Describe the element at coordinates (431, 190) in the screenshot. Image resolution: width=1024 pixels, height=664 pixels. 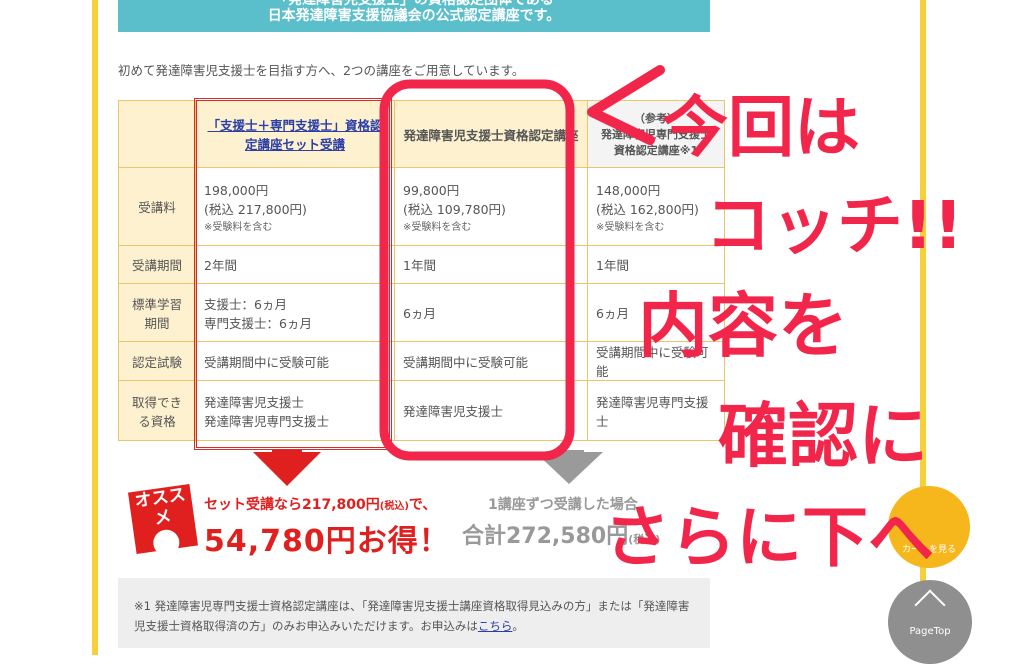
I see `price: 99,800円` at that location.